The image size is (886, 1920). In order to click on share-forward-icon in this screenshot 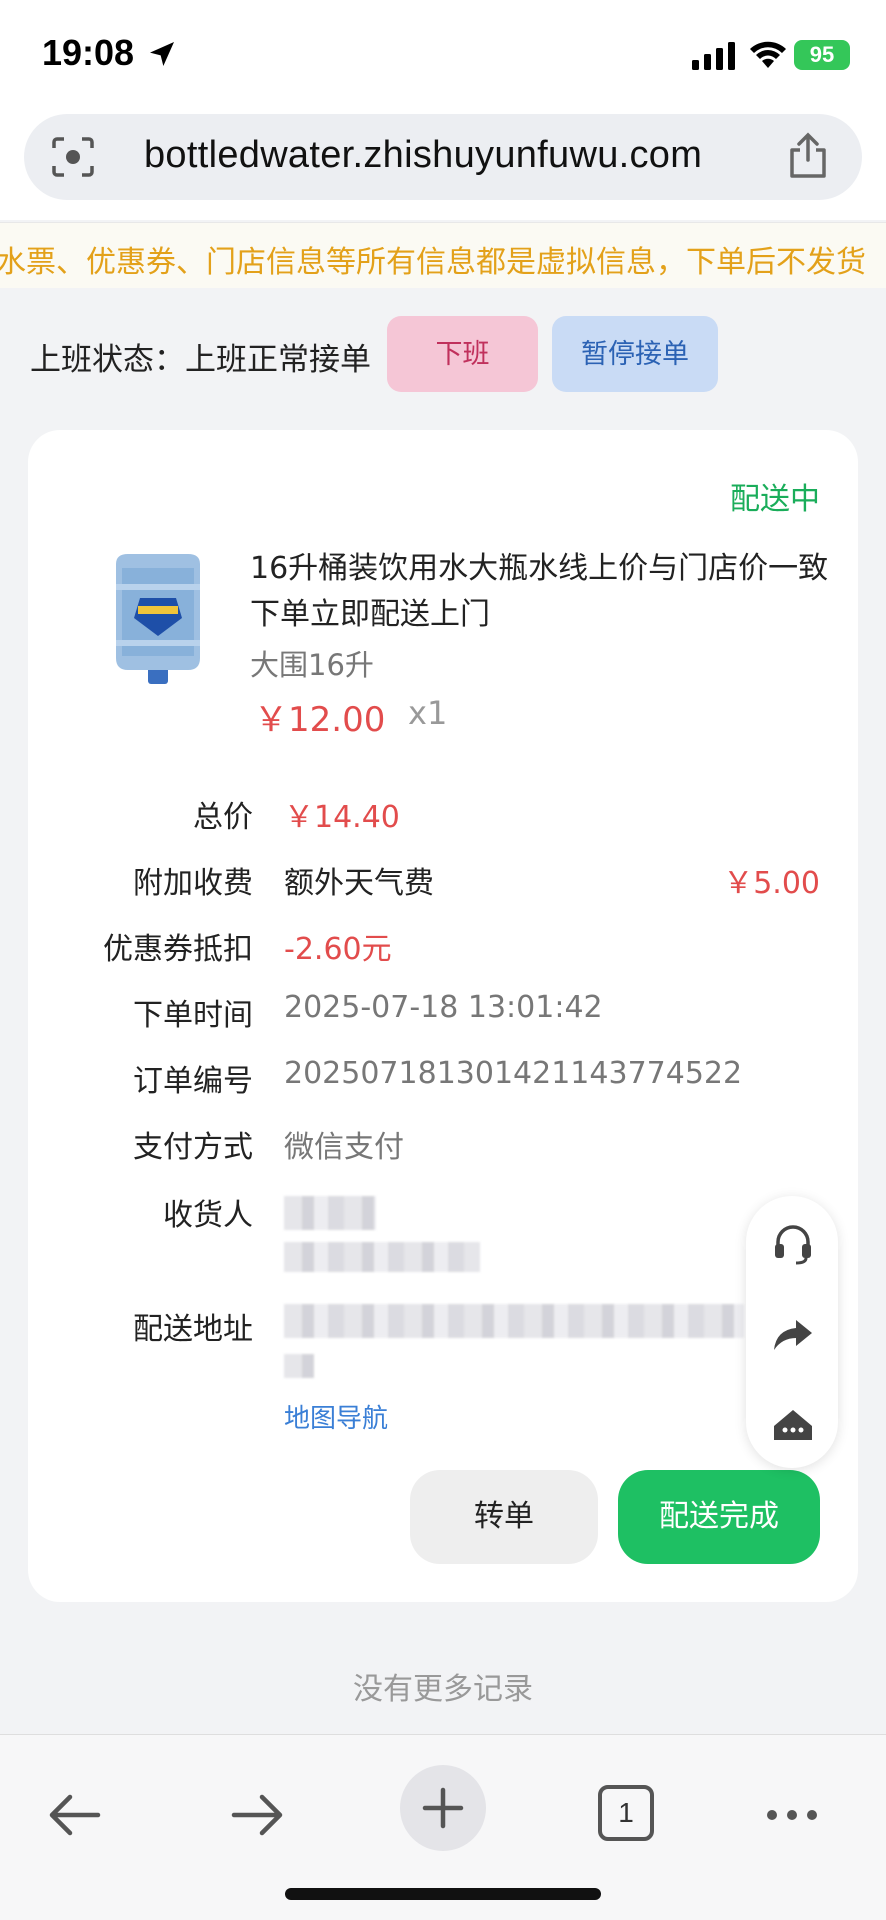, I will do `click(793, 1333)`.